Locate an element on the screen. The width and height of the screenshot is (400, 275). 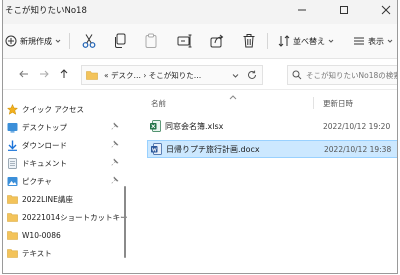
sidebar-item-label: 2022LINE講座 is located at coordinates (47, 199).